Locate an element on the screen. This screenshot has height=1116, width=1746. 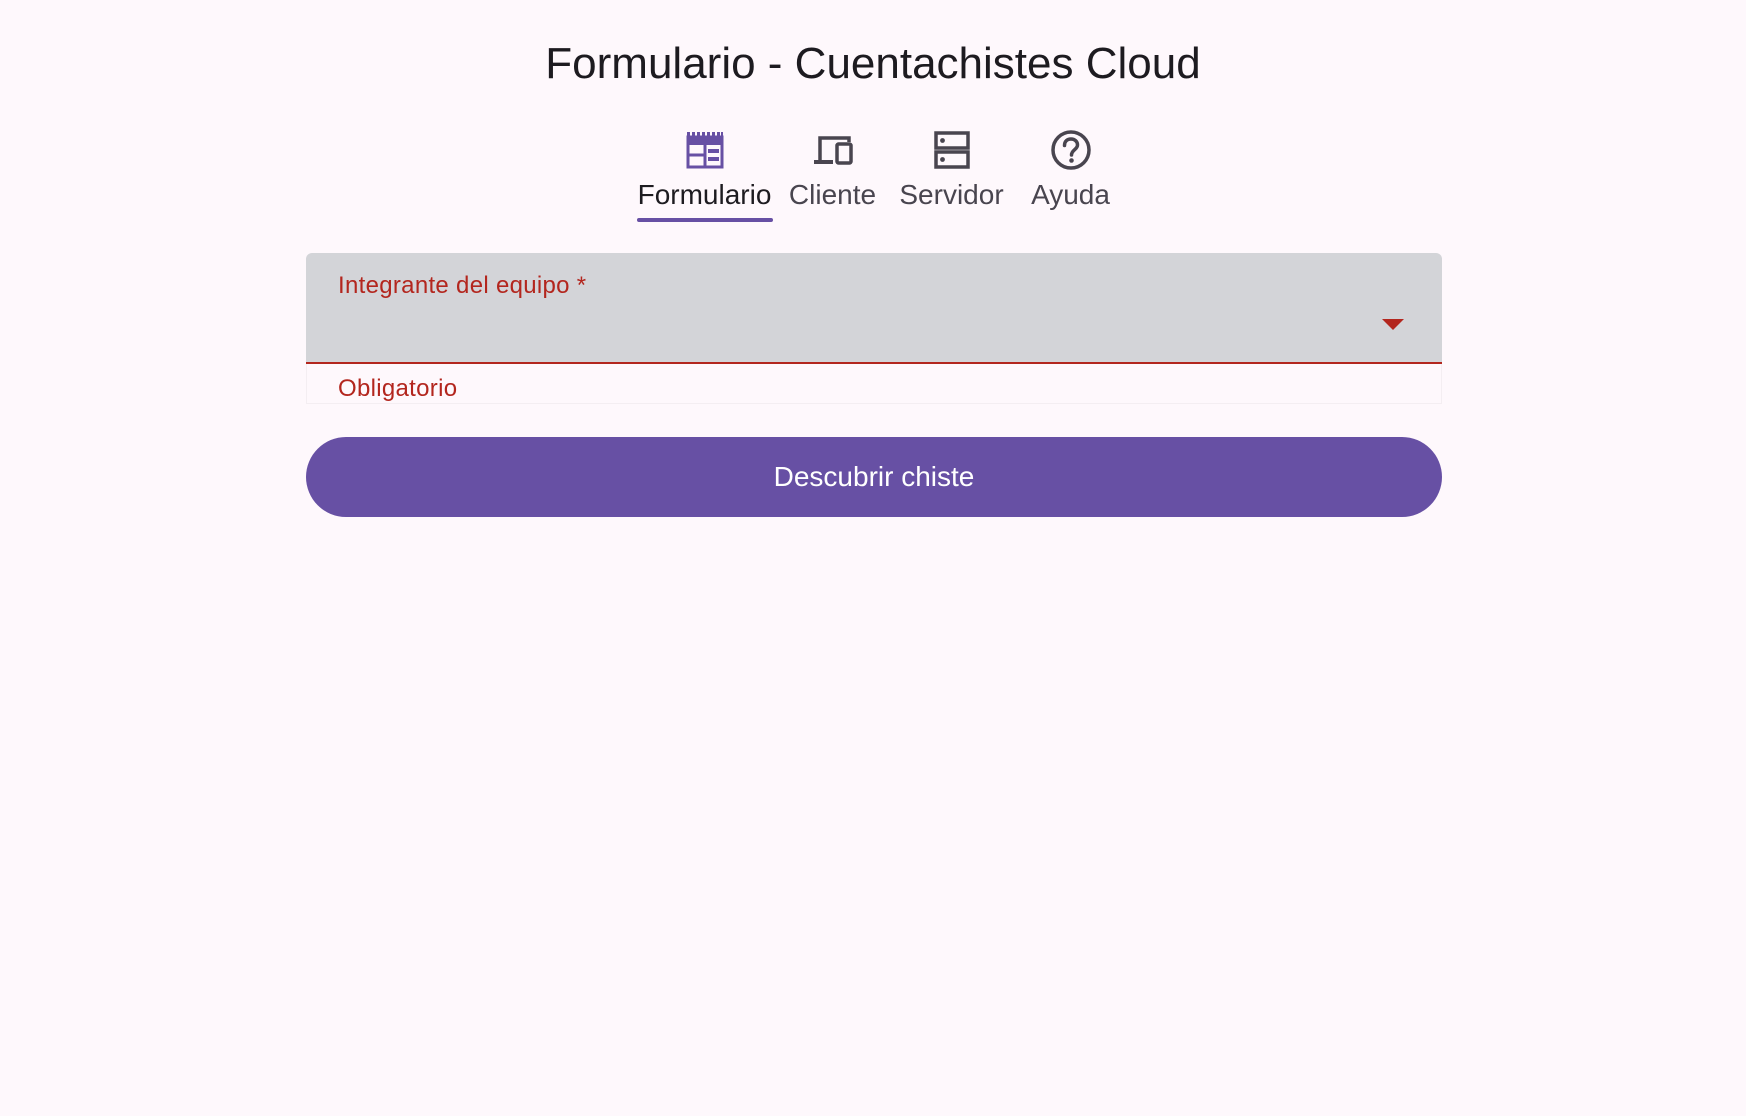
tab-bar: Formulario Cliente Servidor Ayuda is located at coordinates (873, 175).